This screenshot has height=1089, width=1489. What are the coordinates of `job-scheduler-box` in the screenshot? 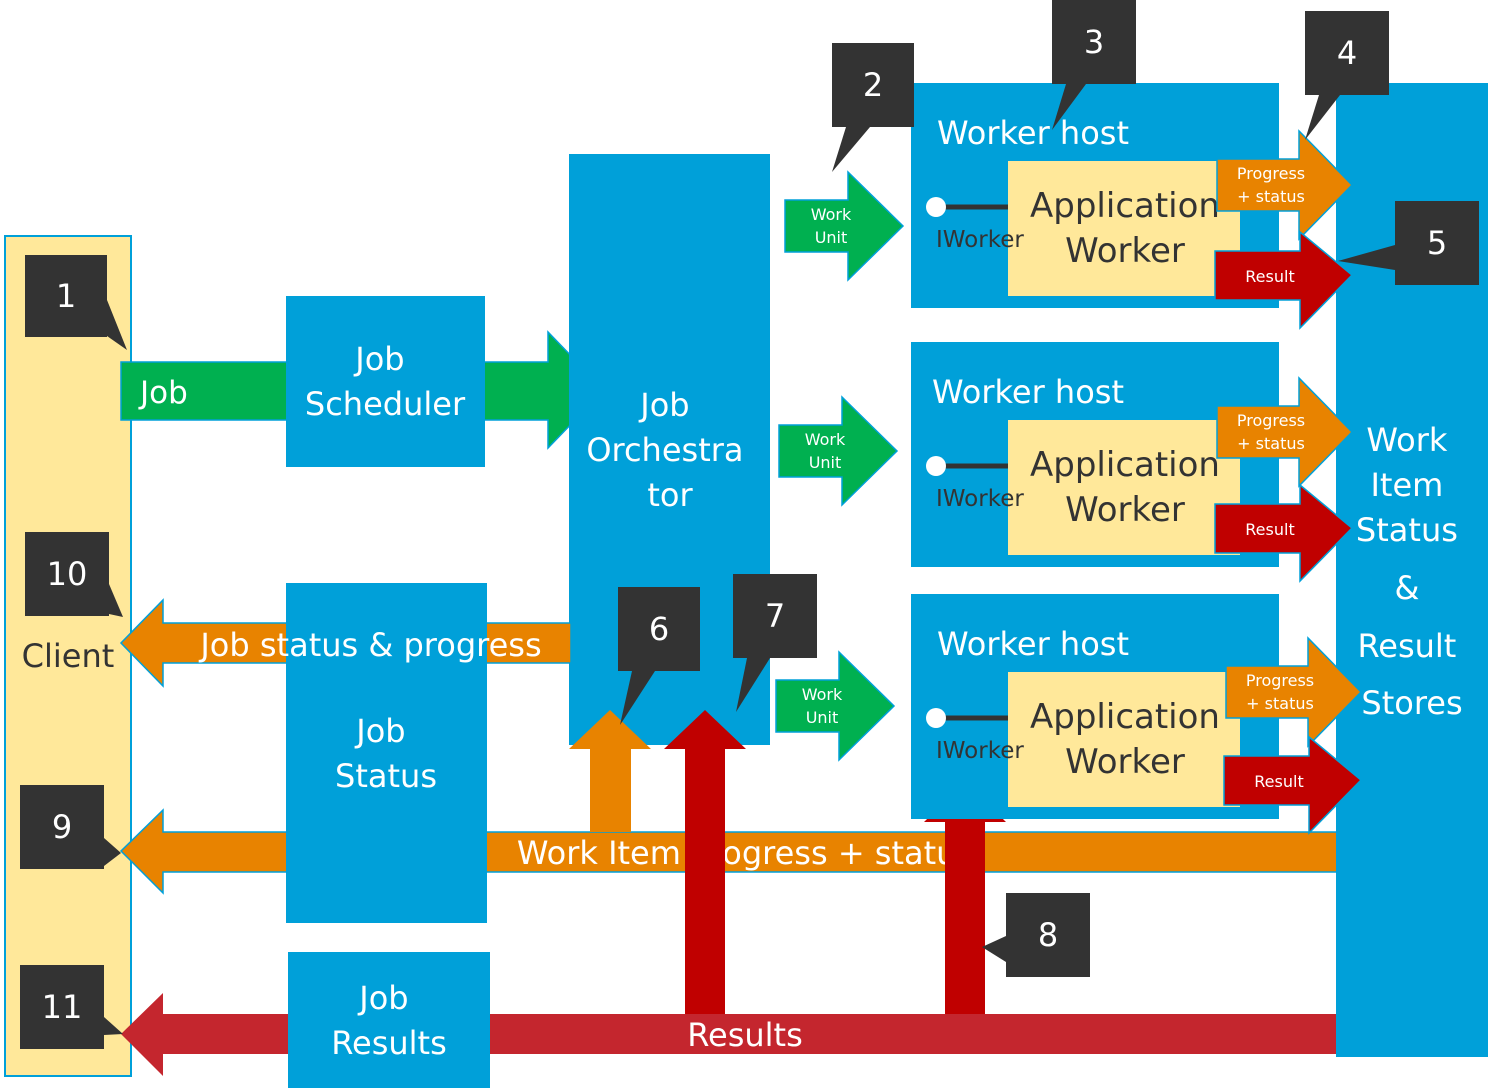 It's located at (385, 381).